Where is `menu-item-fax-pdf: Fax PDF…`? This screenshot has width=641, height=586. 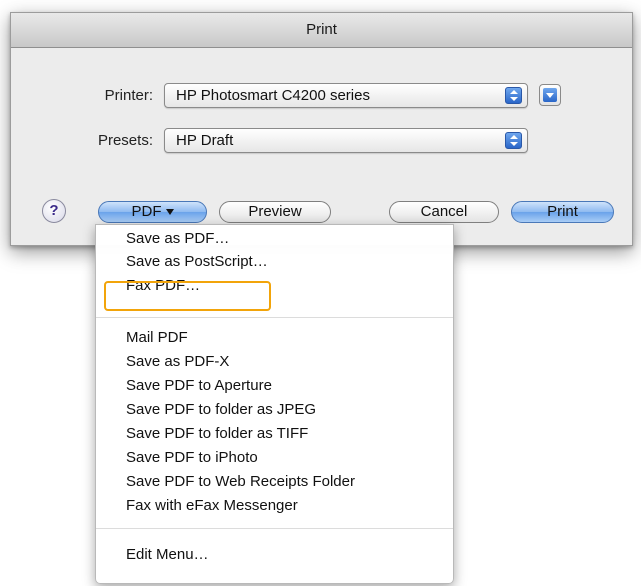
menu-item-fax-pdf: Fax PDF… is located at coordinates (163, 286).